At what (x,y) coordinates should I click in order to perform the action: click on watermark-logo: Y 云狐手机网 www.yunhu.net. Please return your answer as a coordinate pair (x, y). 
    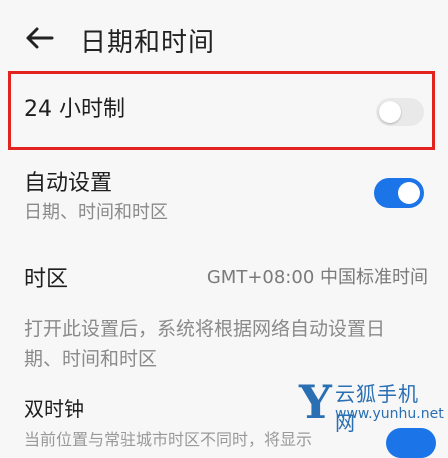
    Looking at the image, I should click on (371, 405).